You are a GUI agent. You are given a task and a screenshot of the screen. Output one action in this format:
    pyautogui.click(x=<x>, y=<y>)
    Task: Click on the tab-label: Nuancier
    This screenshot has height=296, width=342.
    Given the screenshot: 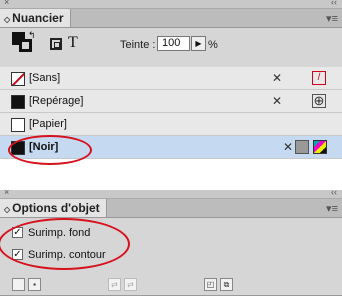 What is the action you would take?
    pyautogui.click(x=38, y=18)
    